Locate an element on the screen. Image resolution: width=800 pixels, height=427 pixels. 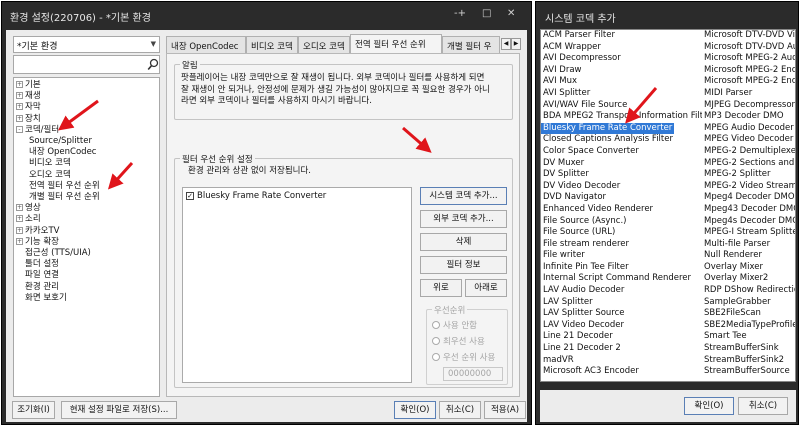
arrow-to-bluesky-filter is located at coordinates (641, 105).